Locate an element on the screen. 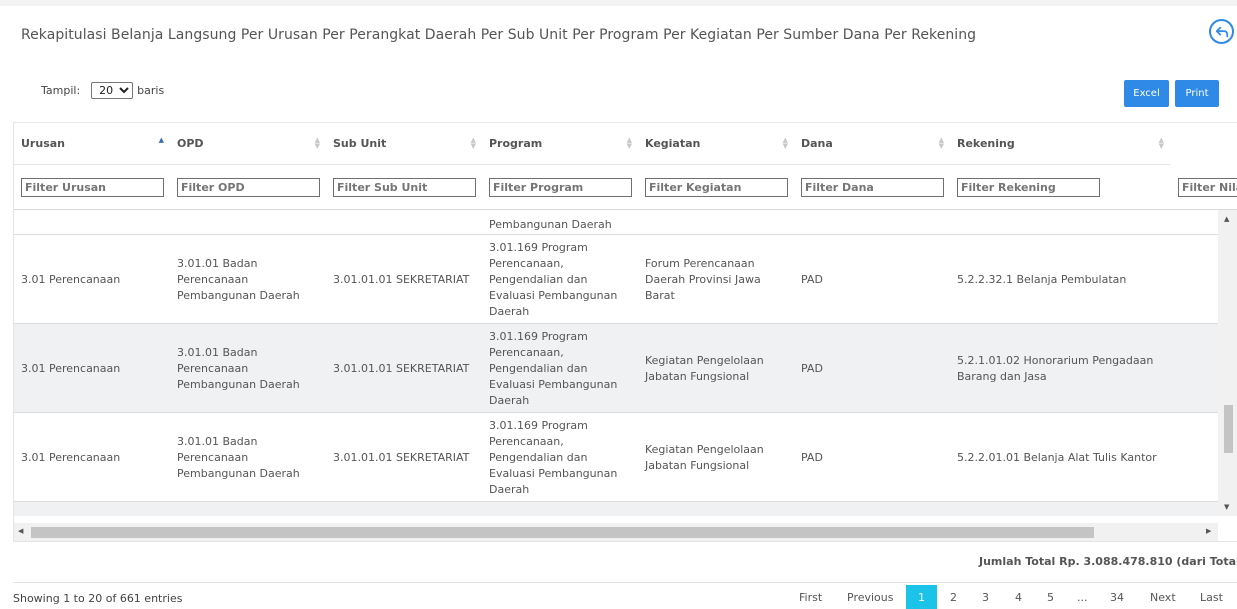 The width and height of the screenshot is (1237, 609). filter-opd-input is located at coordinates (248, 187).